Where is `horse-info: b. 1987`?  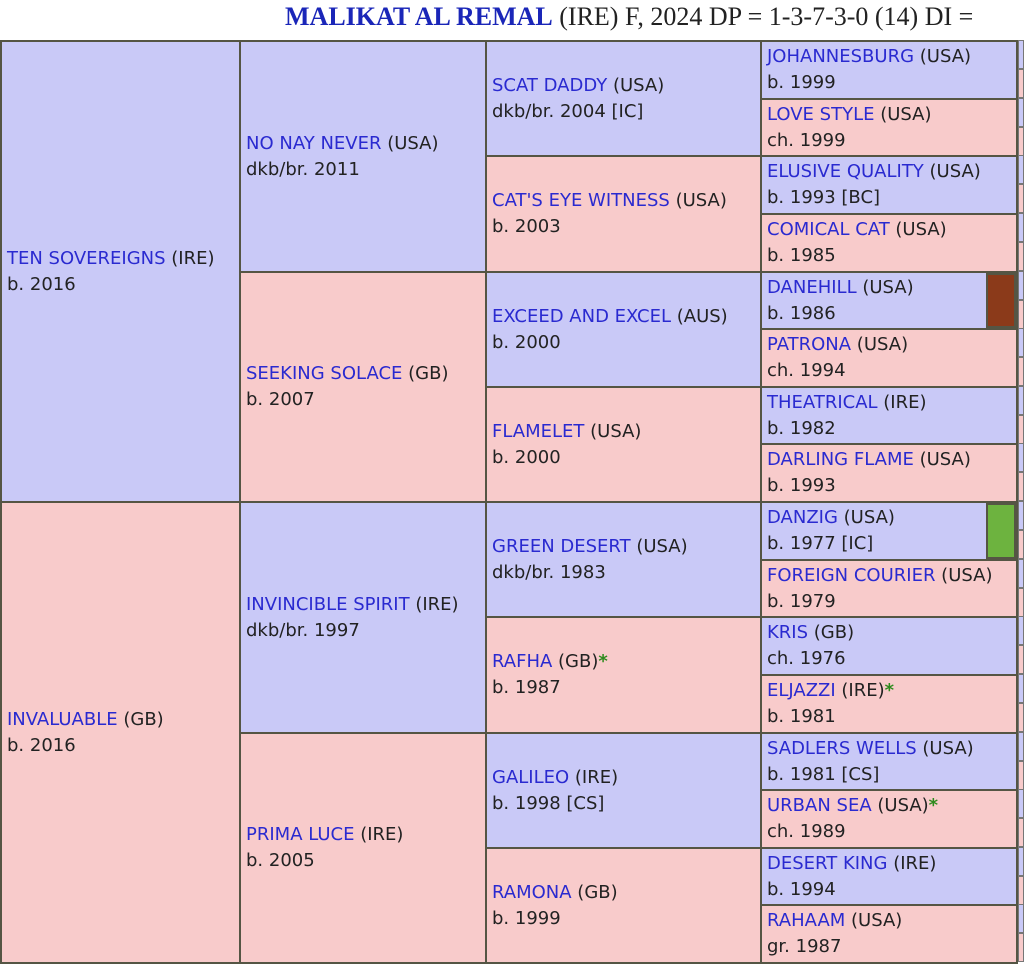
horse-info: b. 1987 is located at coordinates (526, 687).